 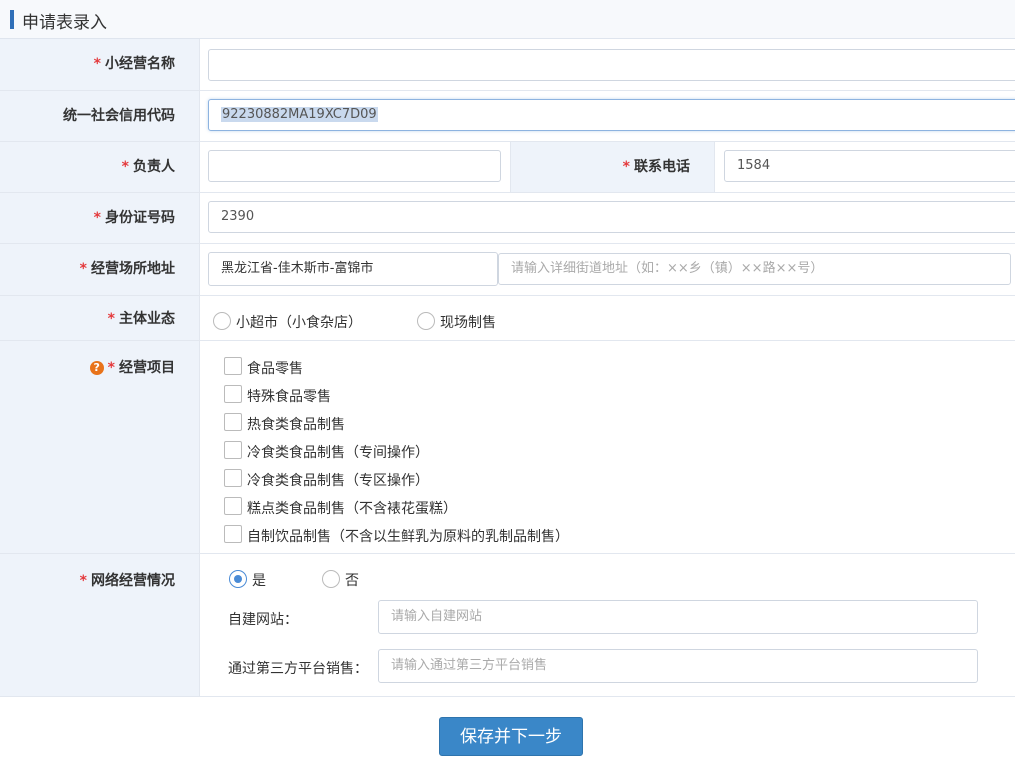 I want to click on checkbox-label: 食品零售, so click(x=275, y=369).